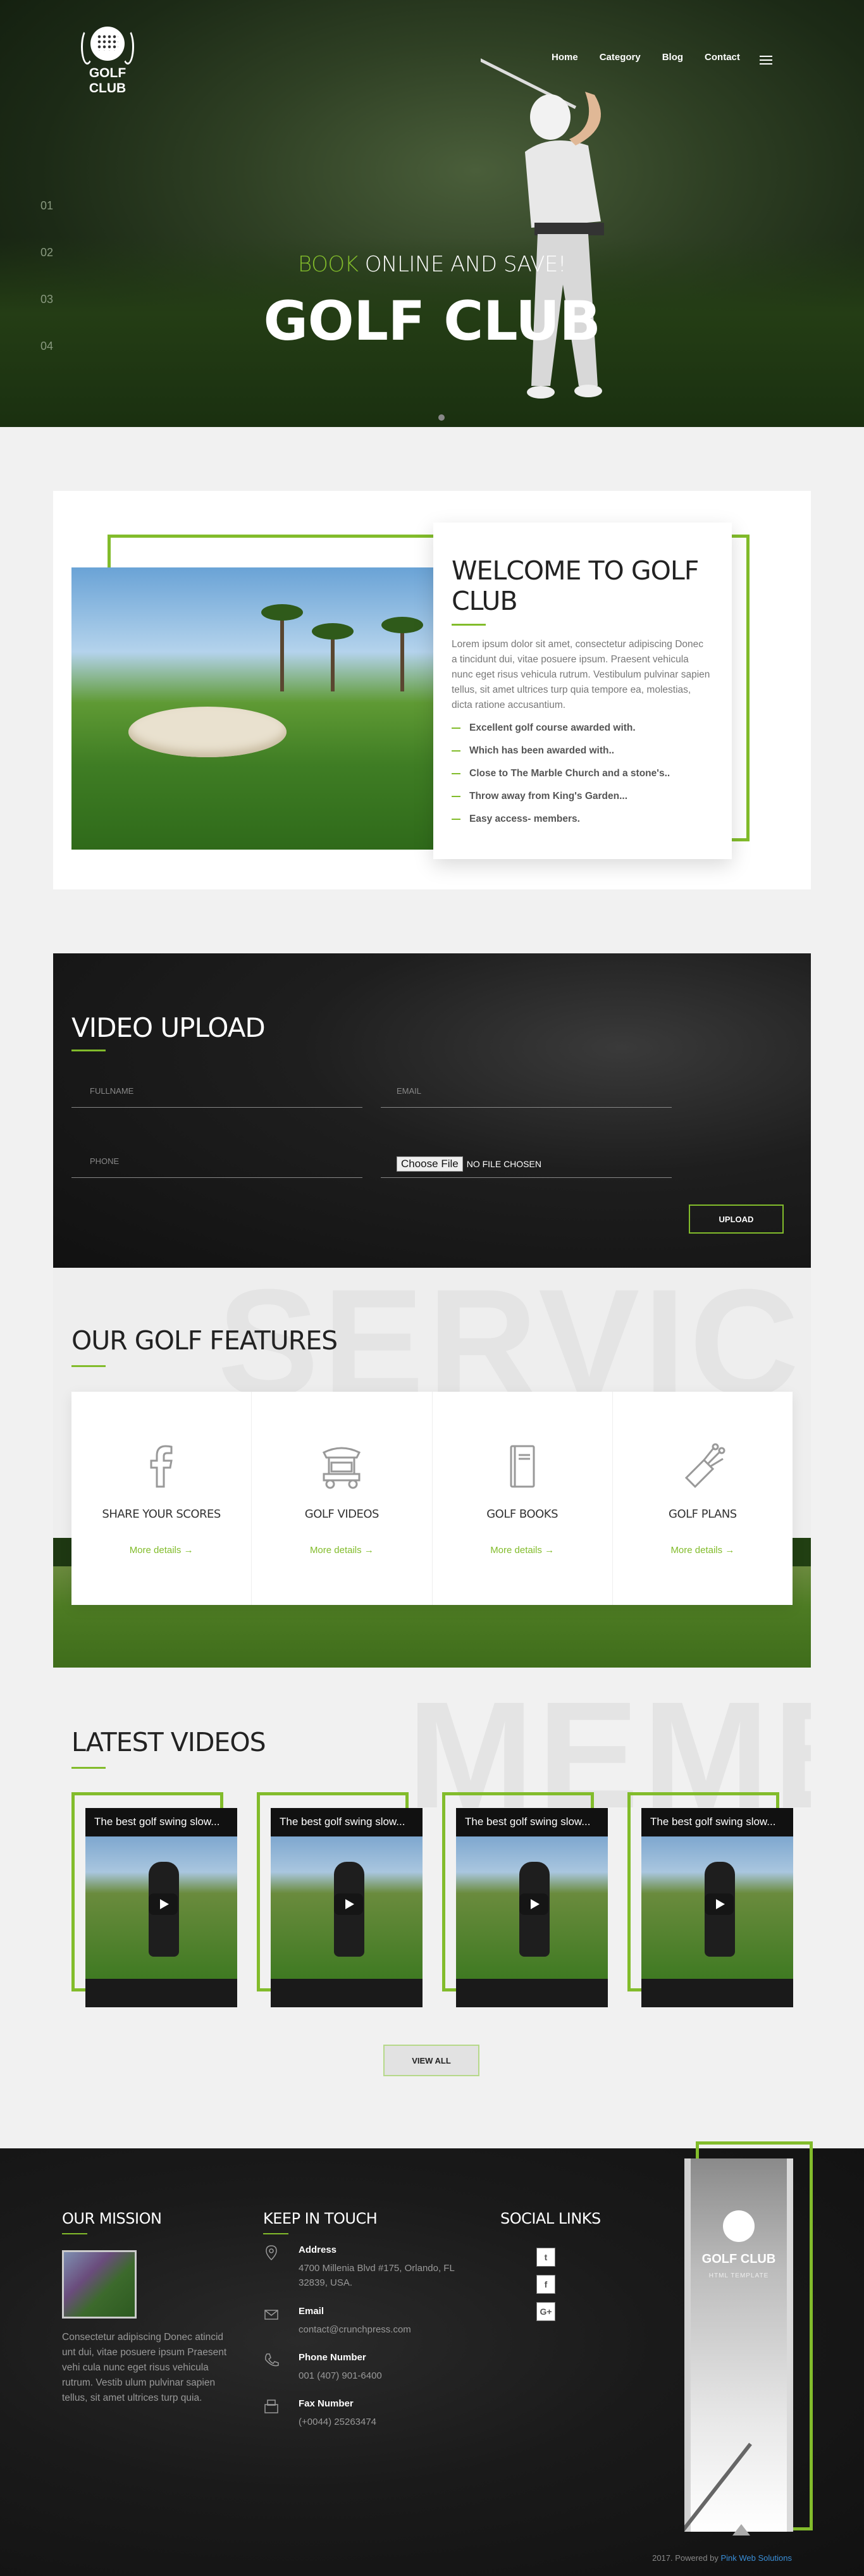 This screenshot has width=864, height=2576. I want to click on hero-subtitle-rest: ONLINE AND SAVE!, so click(463, 265).